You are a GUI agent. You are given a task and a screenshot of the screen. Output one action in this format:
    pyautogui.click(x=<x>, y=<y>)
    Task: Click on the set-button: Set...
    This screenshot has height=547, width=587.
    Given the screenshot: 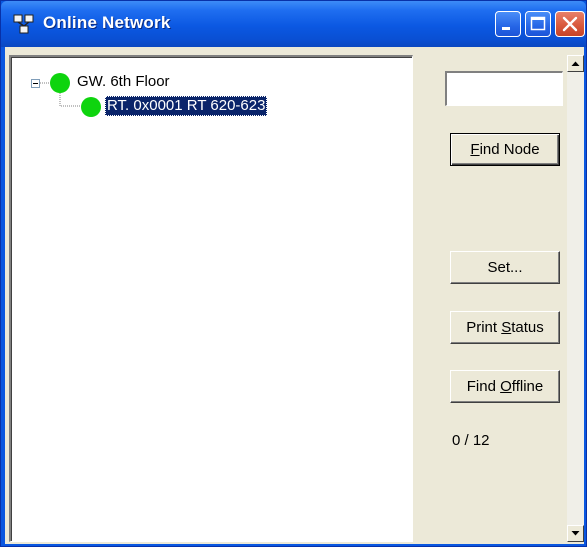 What is the action you would take?
    pyautogui.click(x=505, y=267)
    